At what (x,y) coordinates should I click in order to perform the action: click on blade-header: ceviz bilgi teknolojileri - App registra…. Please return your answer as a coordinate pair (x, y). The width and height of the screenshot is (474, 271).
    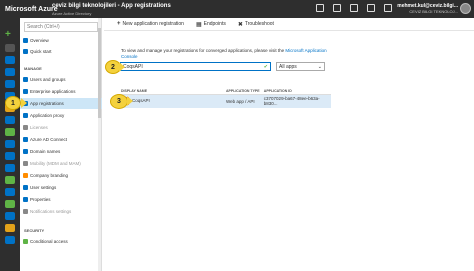
    Looking at the image, I should click on (200, 9).